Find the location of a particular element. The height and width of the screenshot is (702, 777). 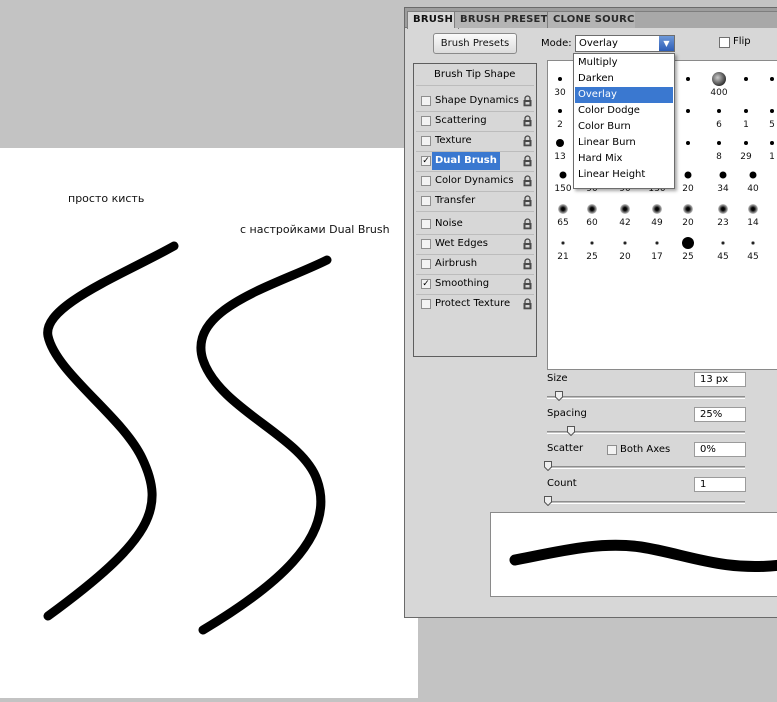

list-item-scattering: Scattering is located at coordinates (475, 121).